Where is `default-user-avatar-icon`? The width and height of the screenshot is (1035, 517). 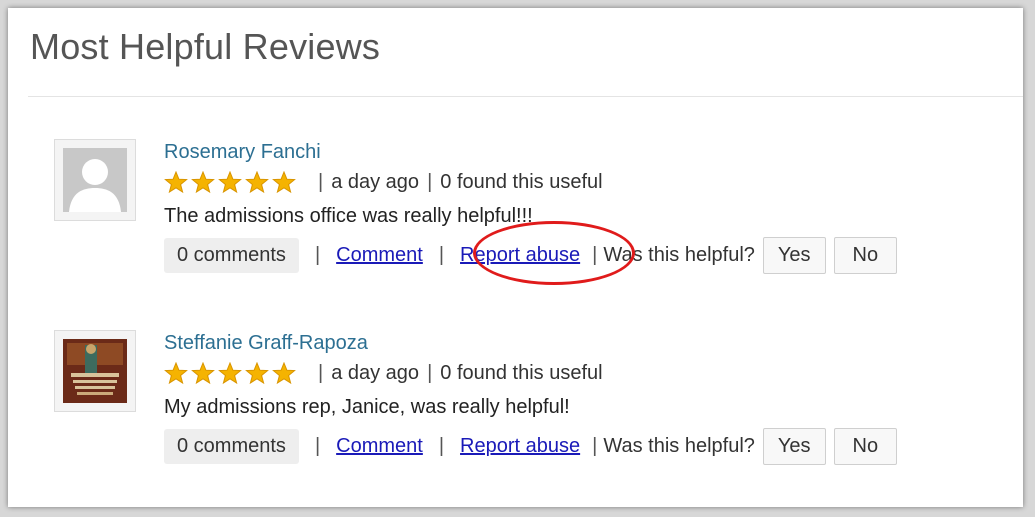
default-user-avatar-icon is located at coordinates (95, 180).